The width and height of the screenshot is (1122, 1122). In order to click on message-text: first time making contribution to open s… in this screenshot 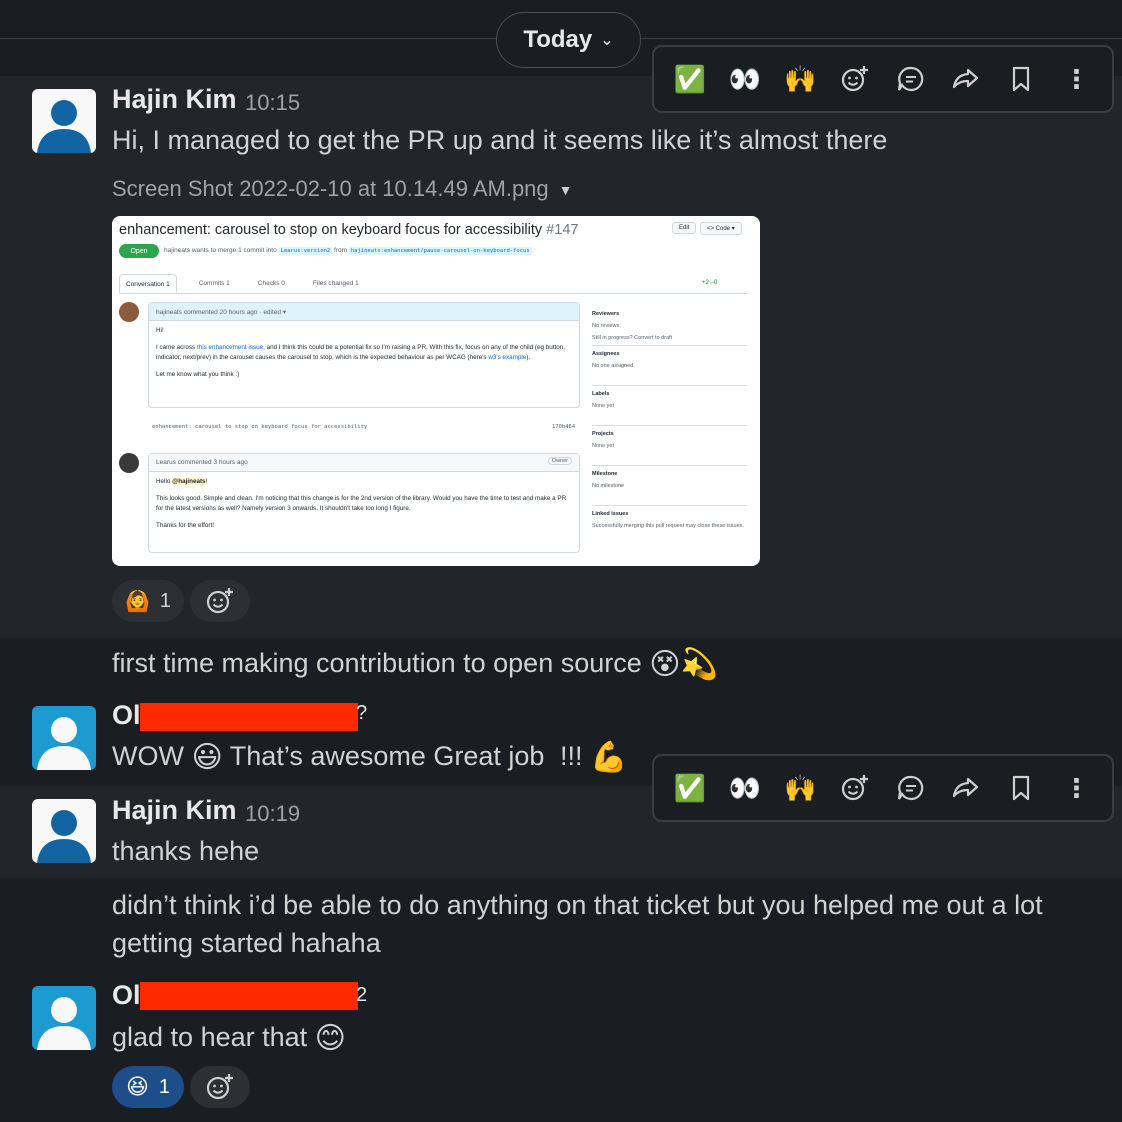, I will do `click(415, 664)`.